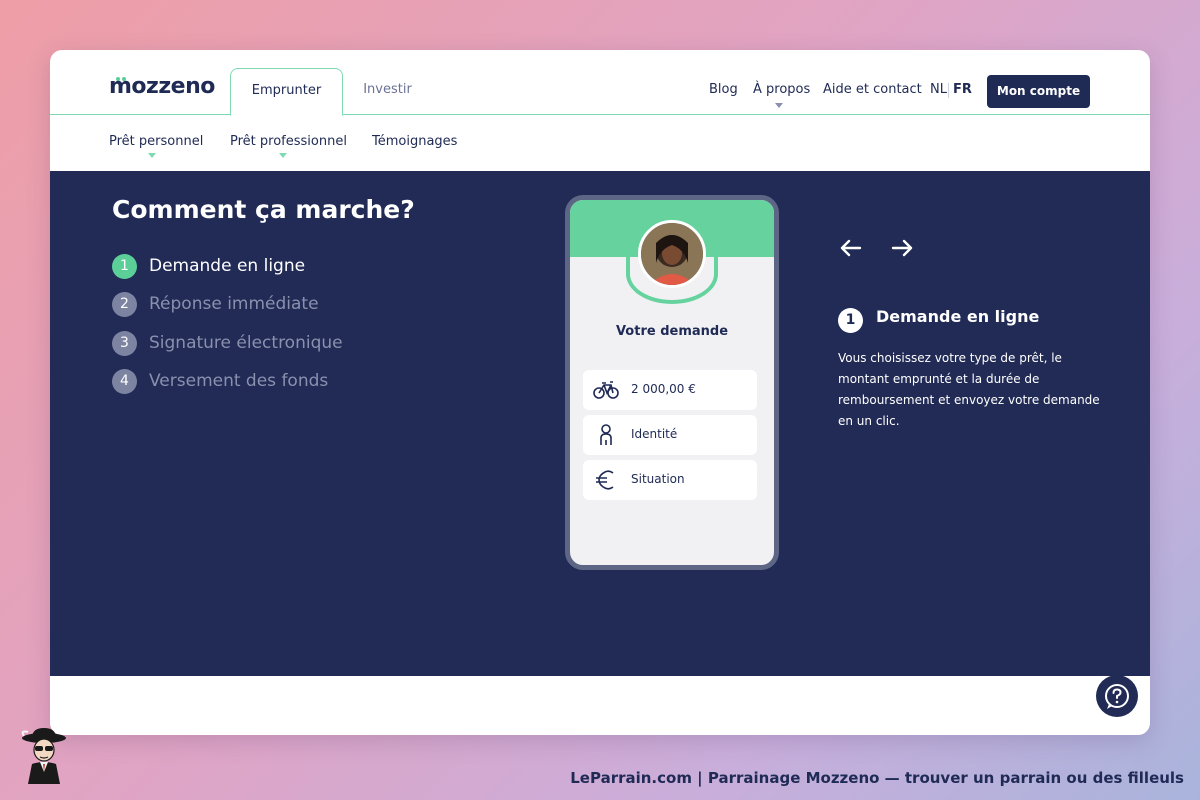 This screenshot has width=1200, height=800. I want to click on step-label: Réponse immédiate, so click(234, 304).